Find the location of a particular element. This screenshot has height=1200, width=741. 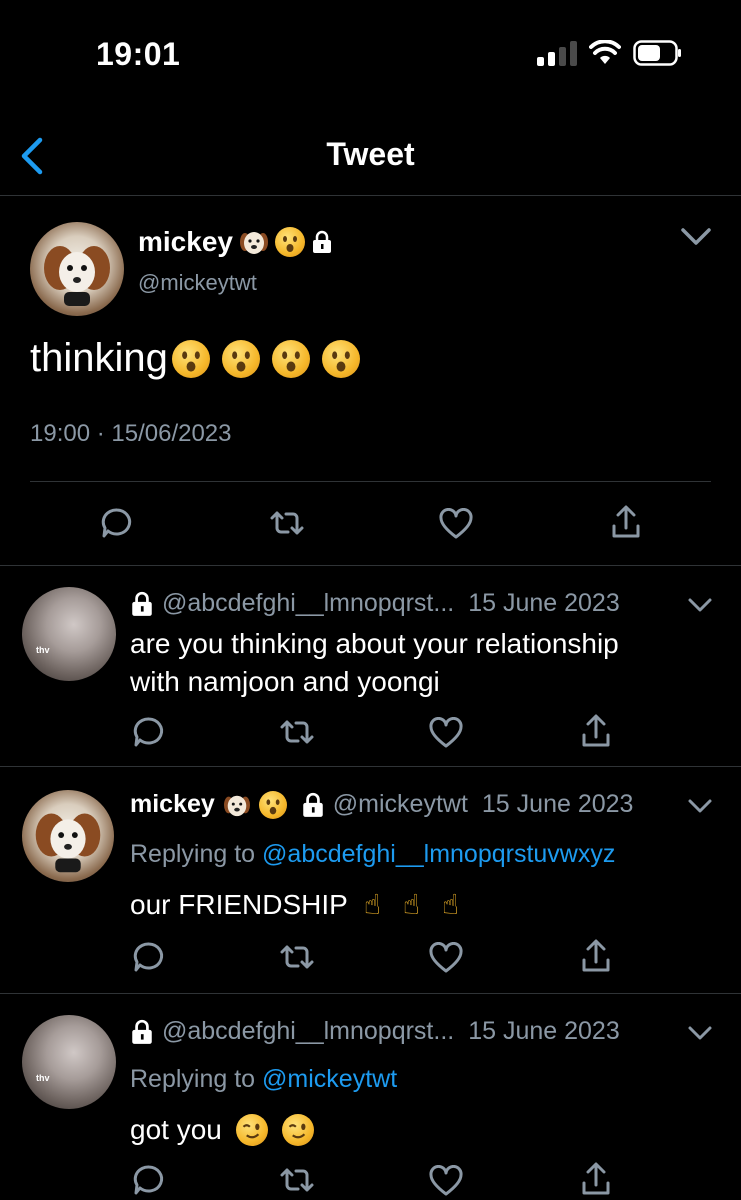

author-handle: @mickeytwt is located at coordinates (197, 283).